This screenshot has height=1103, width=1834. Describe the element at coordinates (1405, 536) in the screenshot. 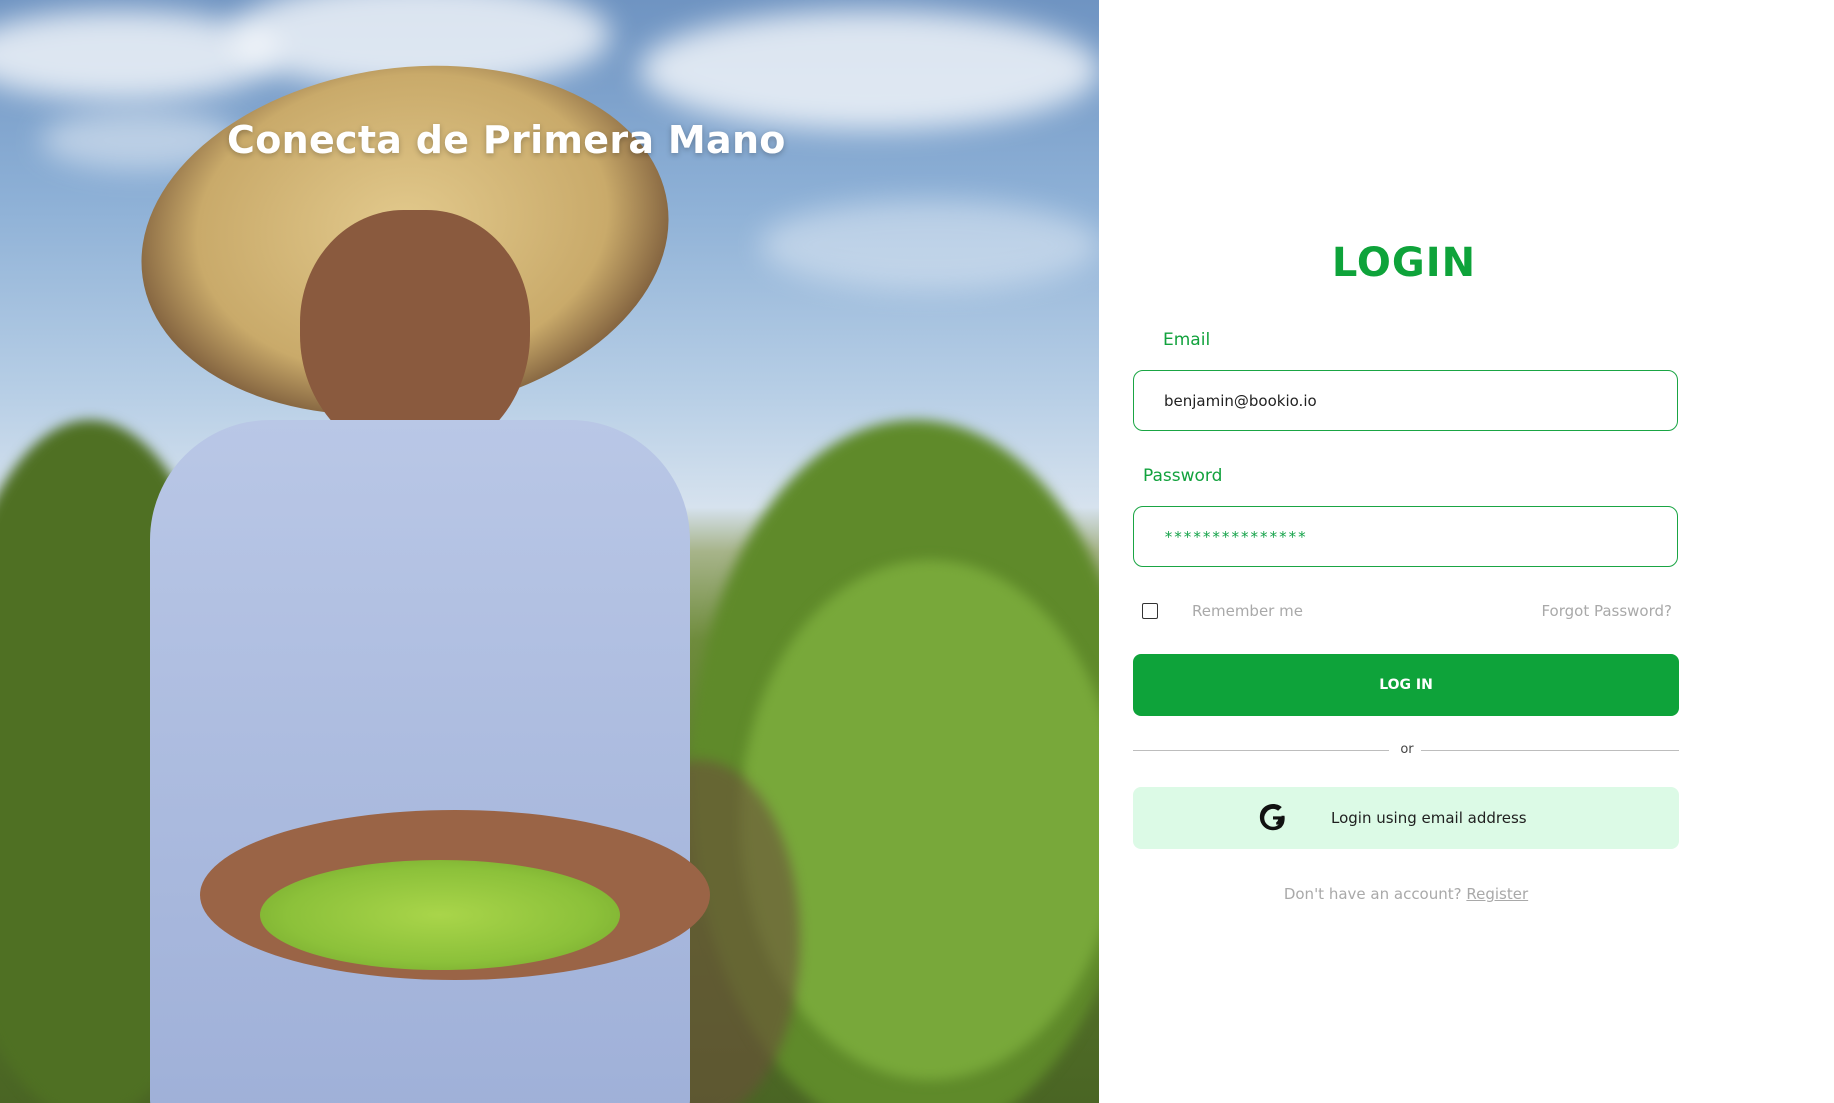

I see `password-field-box: ***************` at that location.